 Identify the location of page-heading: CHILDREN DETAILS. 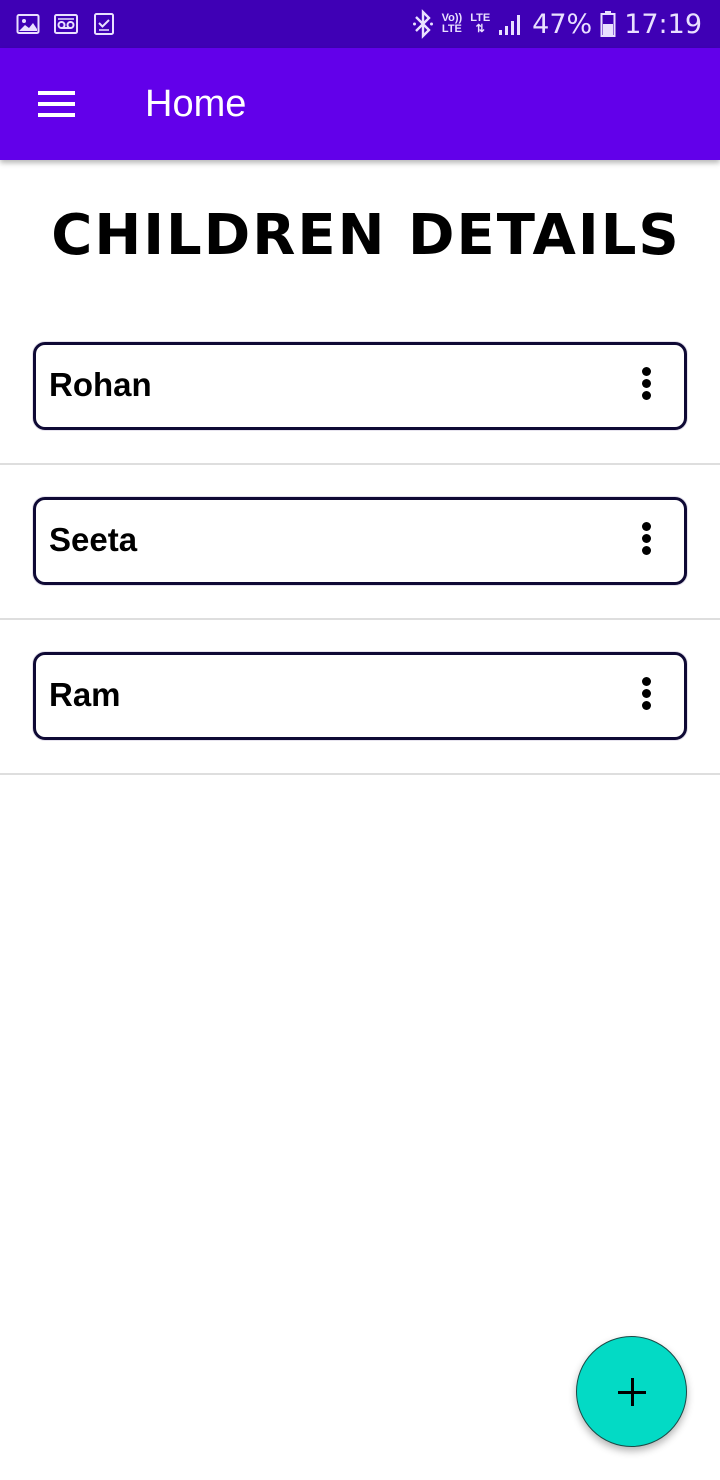
(366, 235).